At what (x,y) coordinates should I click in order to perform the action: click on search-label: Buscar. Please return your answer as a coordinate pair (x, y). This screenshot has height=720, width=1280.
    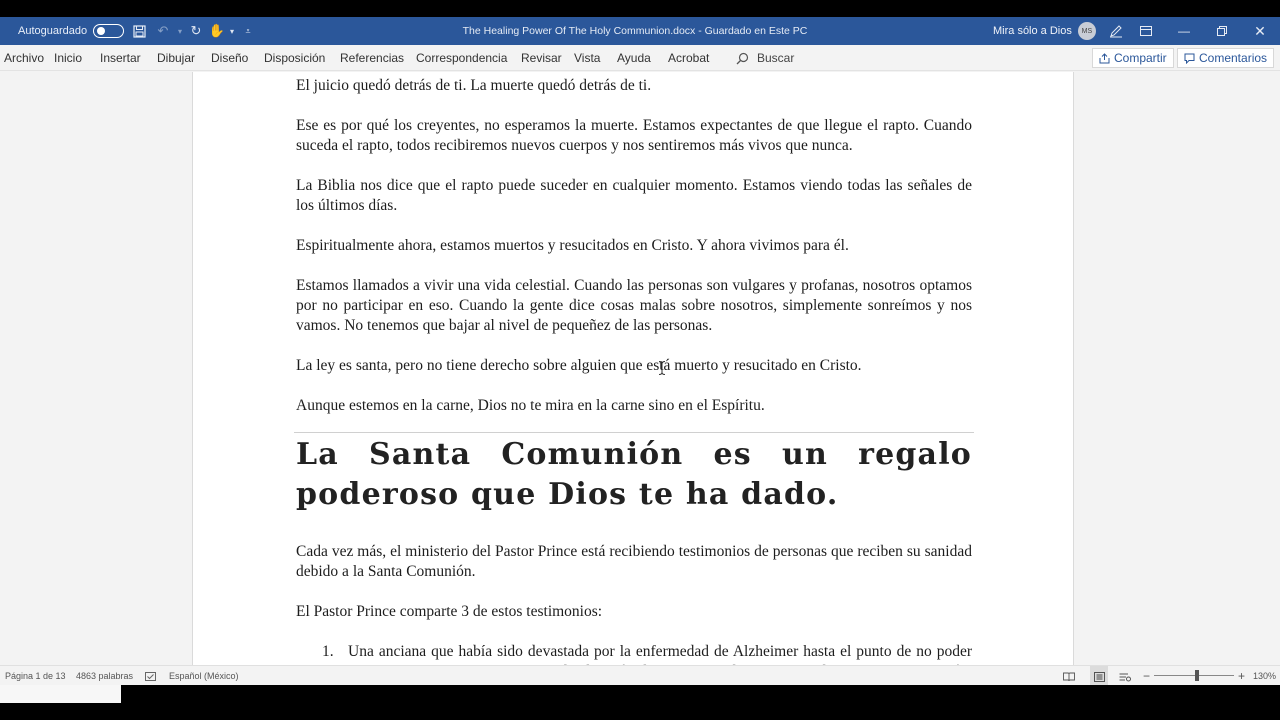
    Looking at the image, I should click on (776, 58).